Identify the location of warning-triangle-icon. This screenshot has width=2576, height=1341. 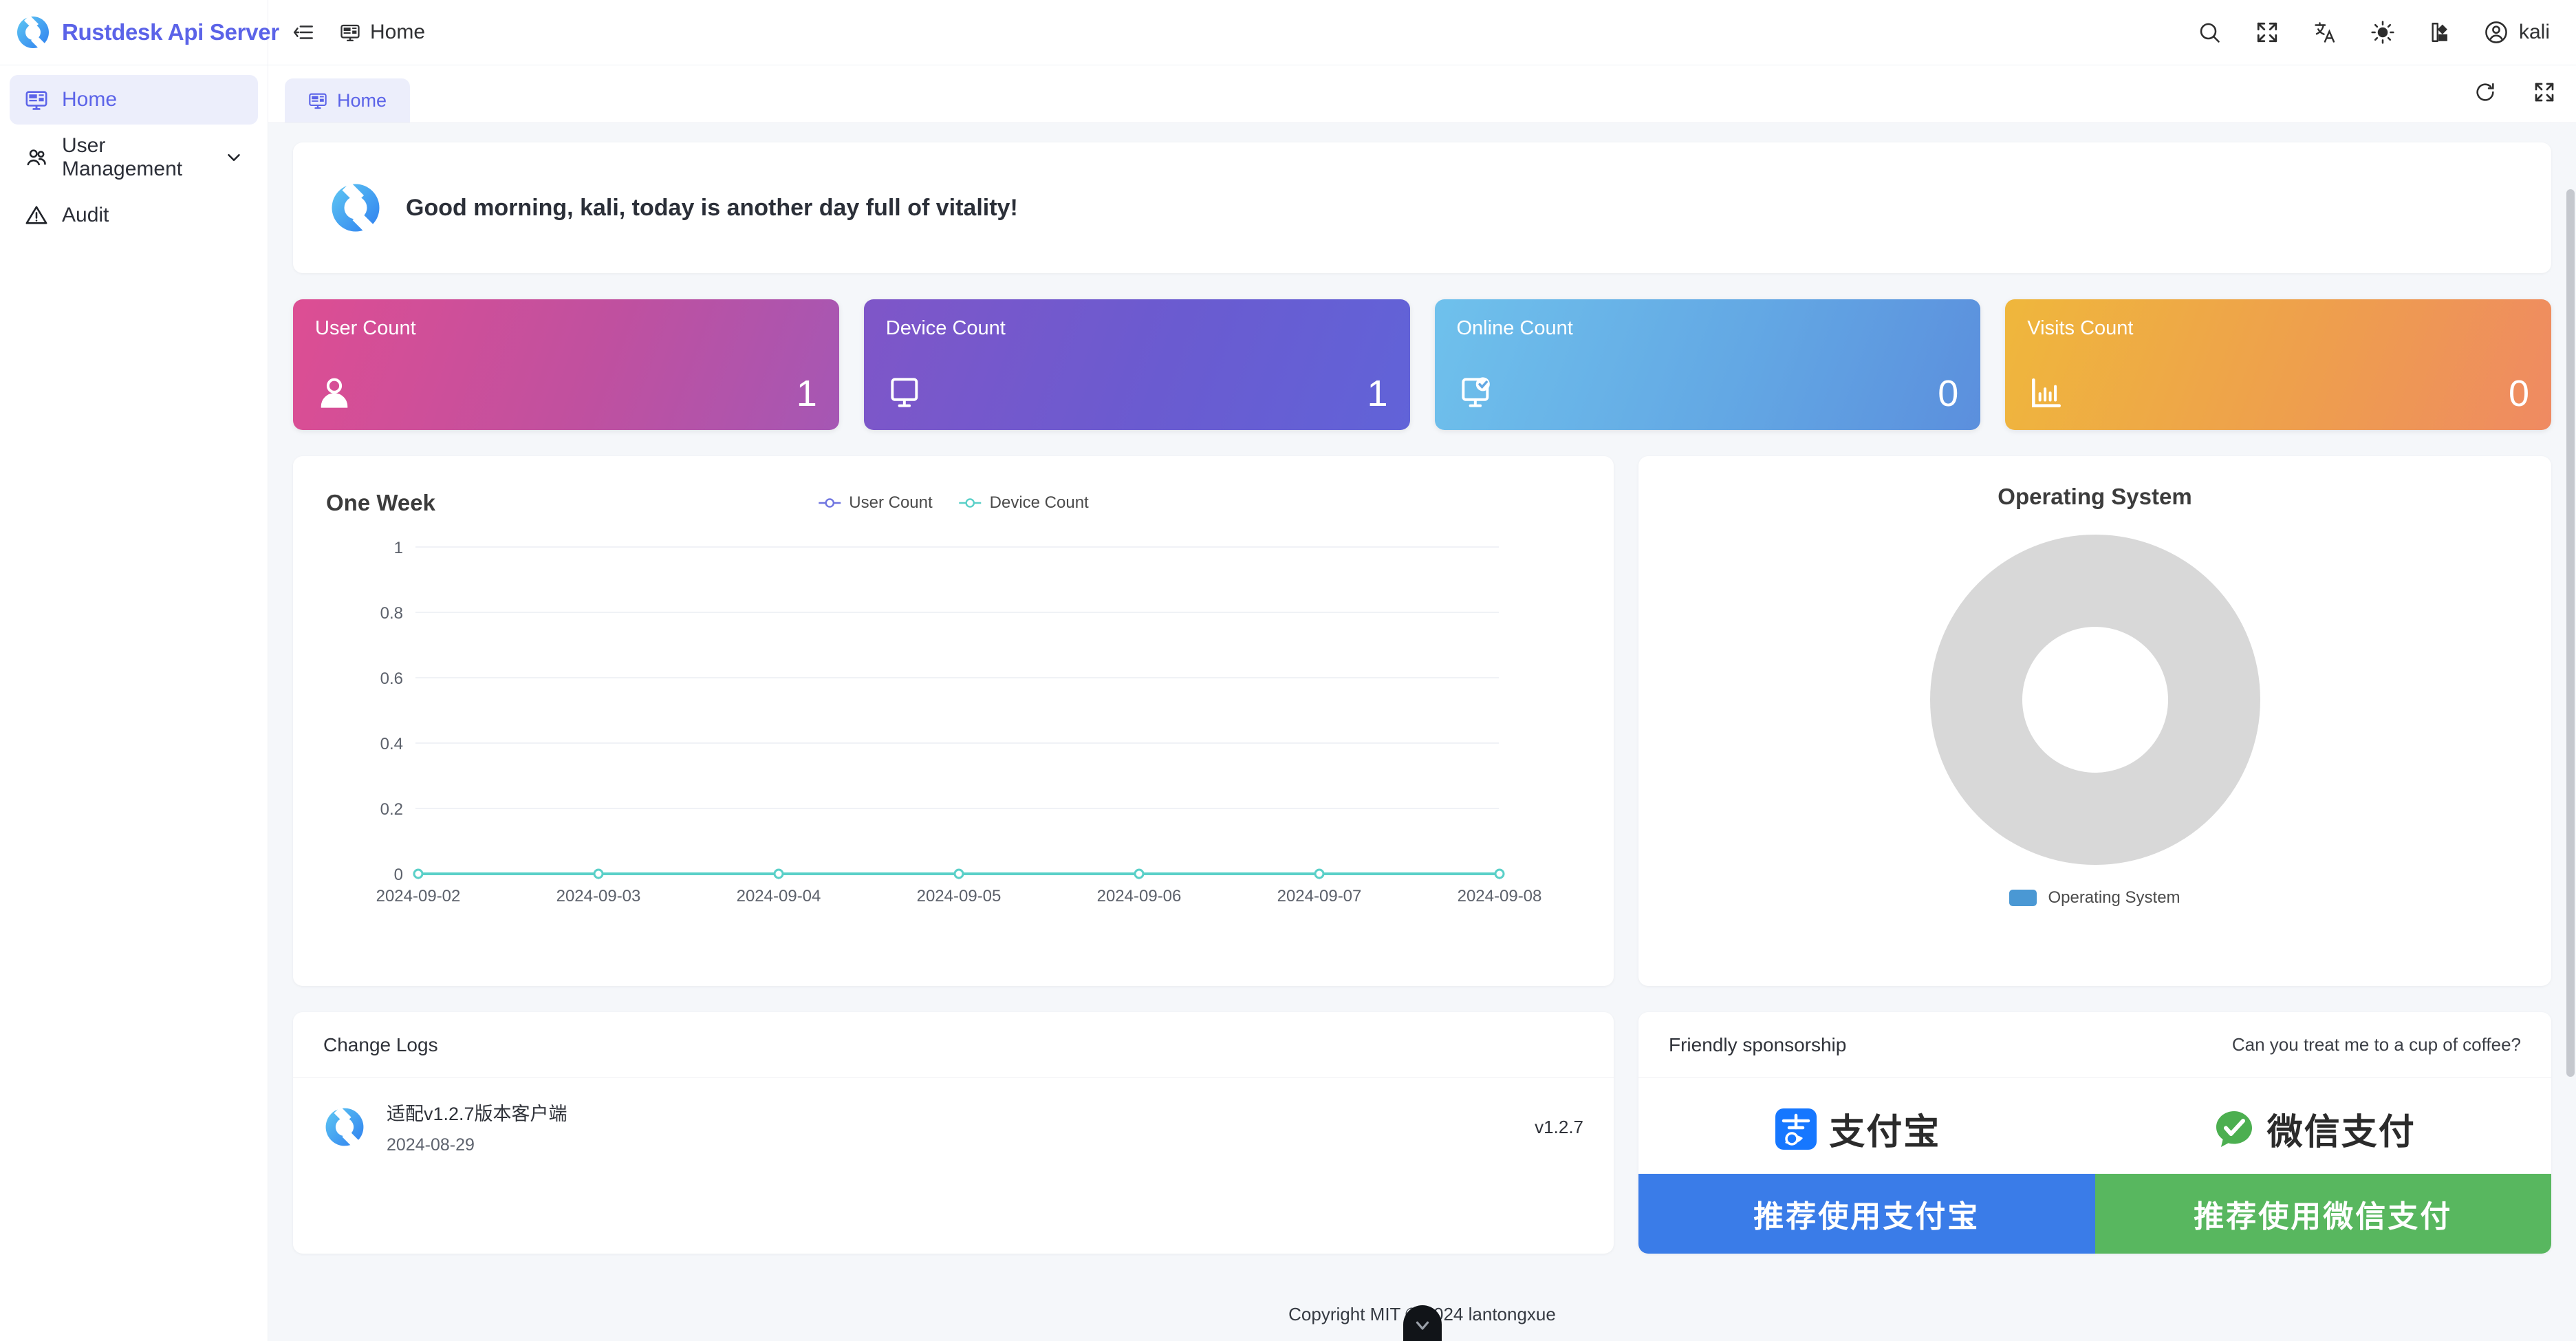
(36, 215).